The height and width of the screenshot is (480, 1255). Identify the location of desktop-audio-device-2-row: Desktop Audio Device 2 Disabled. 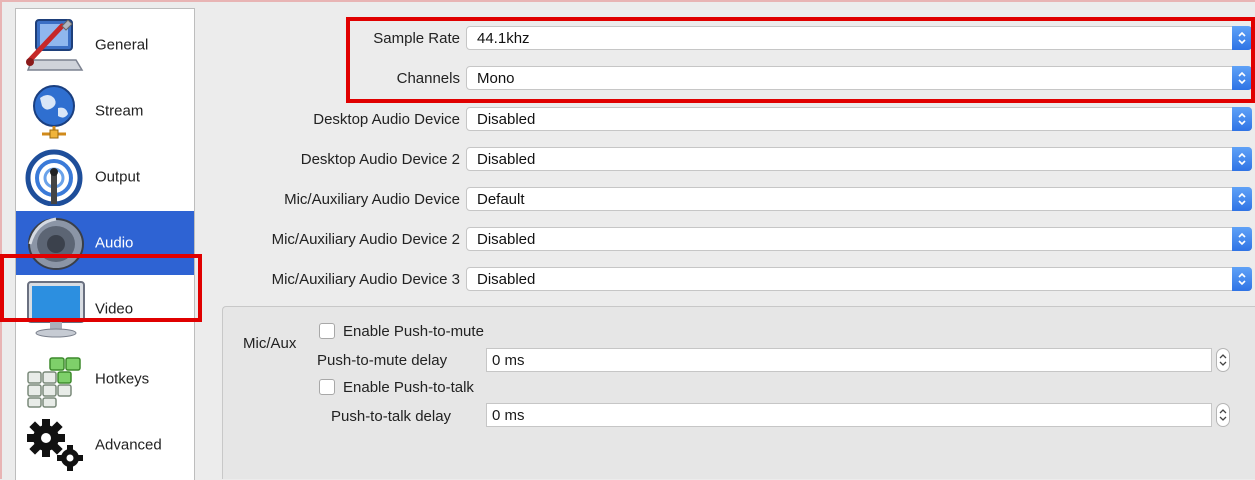
(727, 160).